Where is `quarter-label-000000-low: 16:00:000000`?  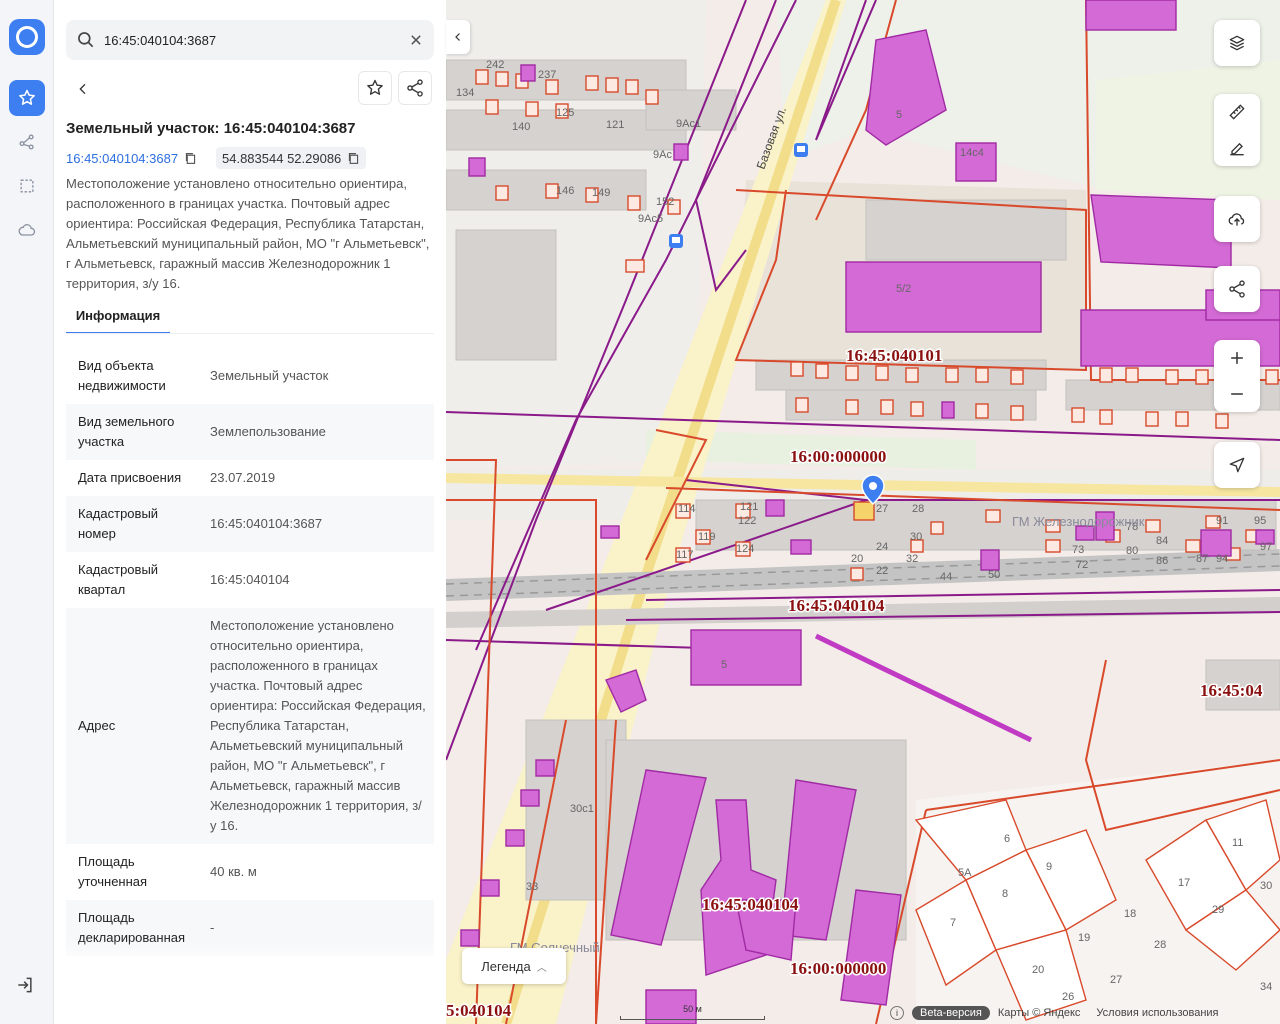 quarter-label-000000-low: 16:00:000000 is located at coordinates (838, 968).